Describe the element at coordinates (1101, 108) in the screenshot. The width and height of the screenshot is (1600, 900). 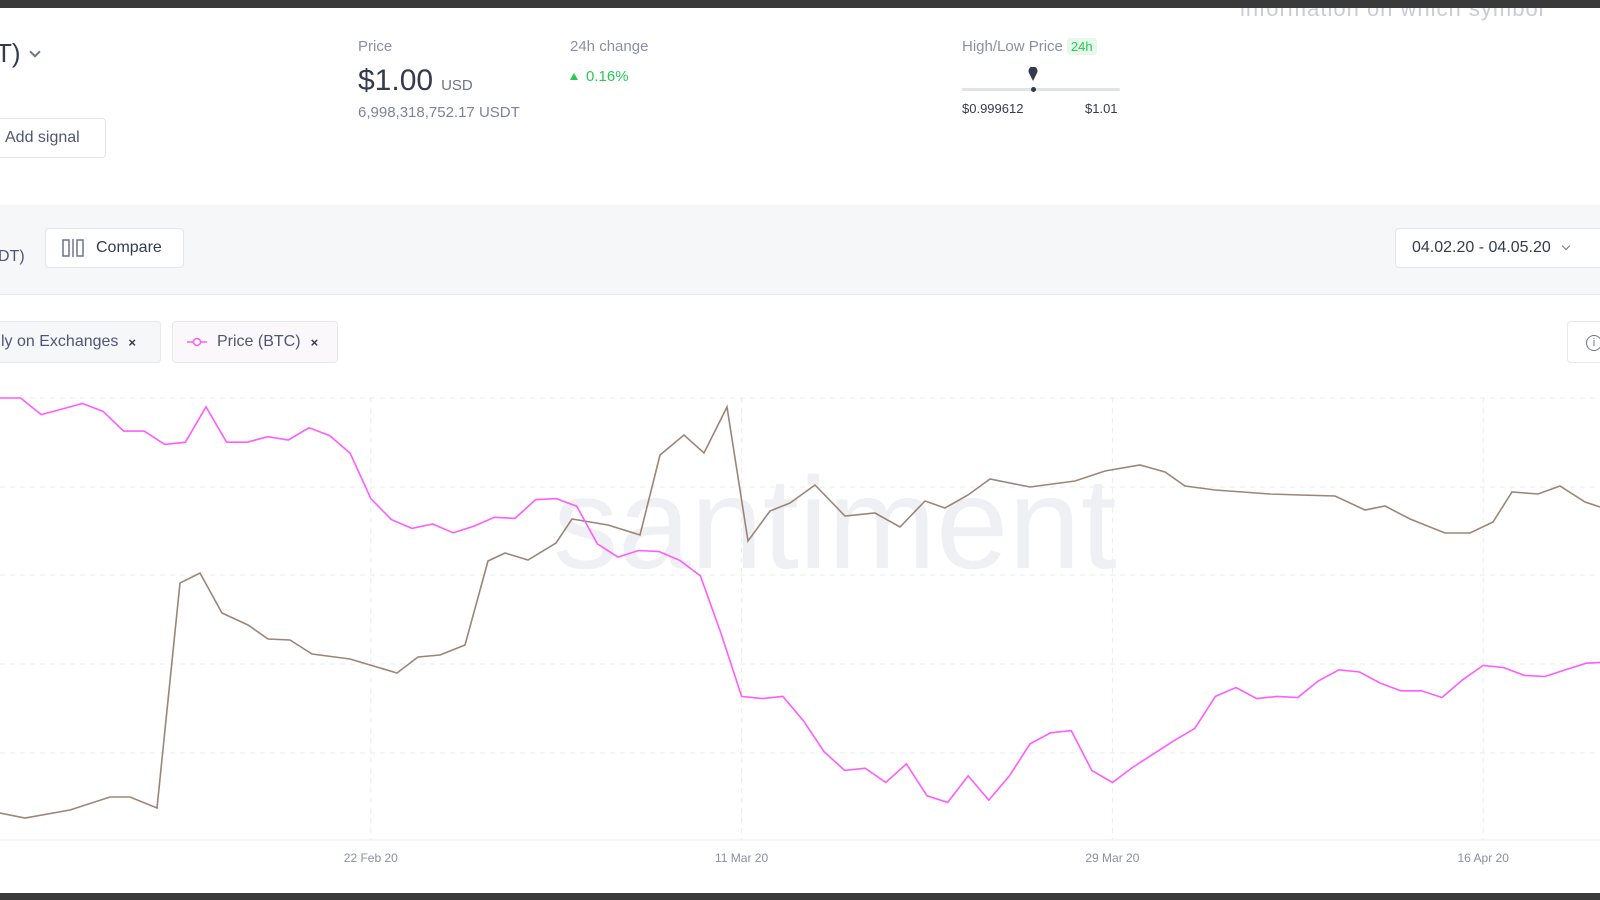
I see `high-price: $1.01` at that location.